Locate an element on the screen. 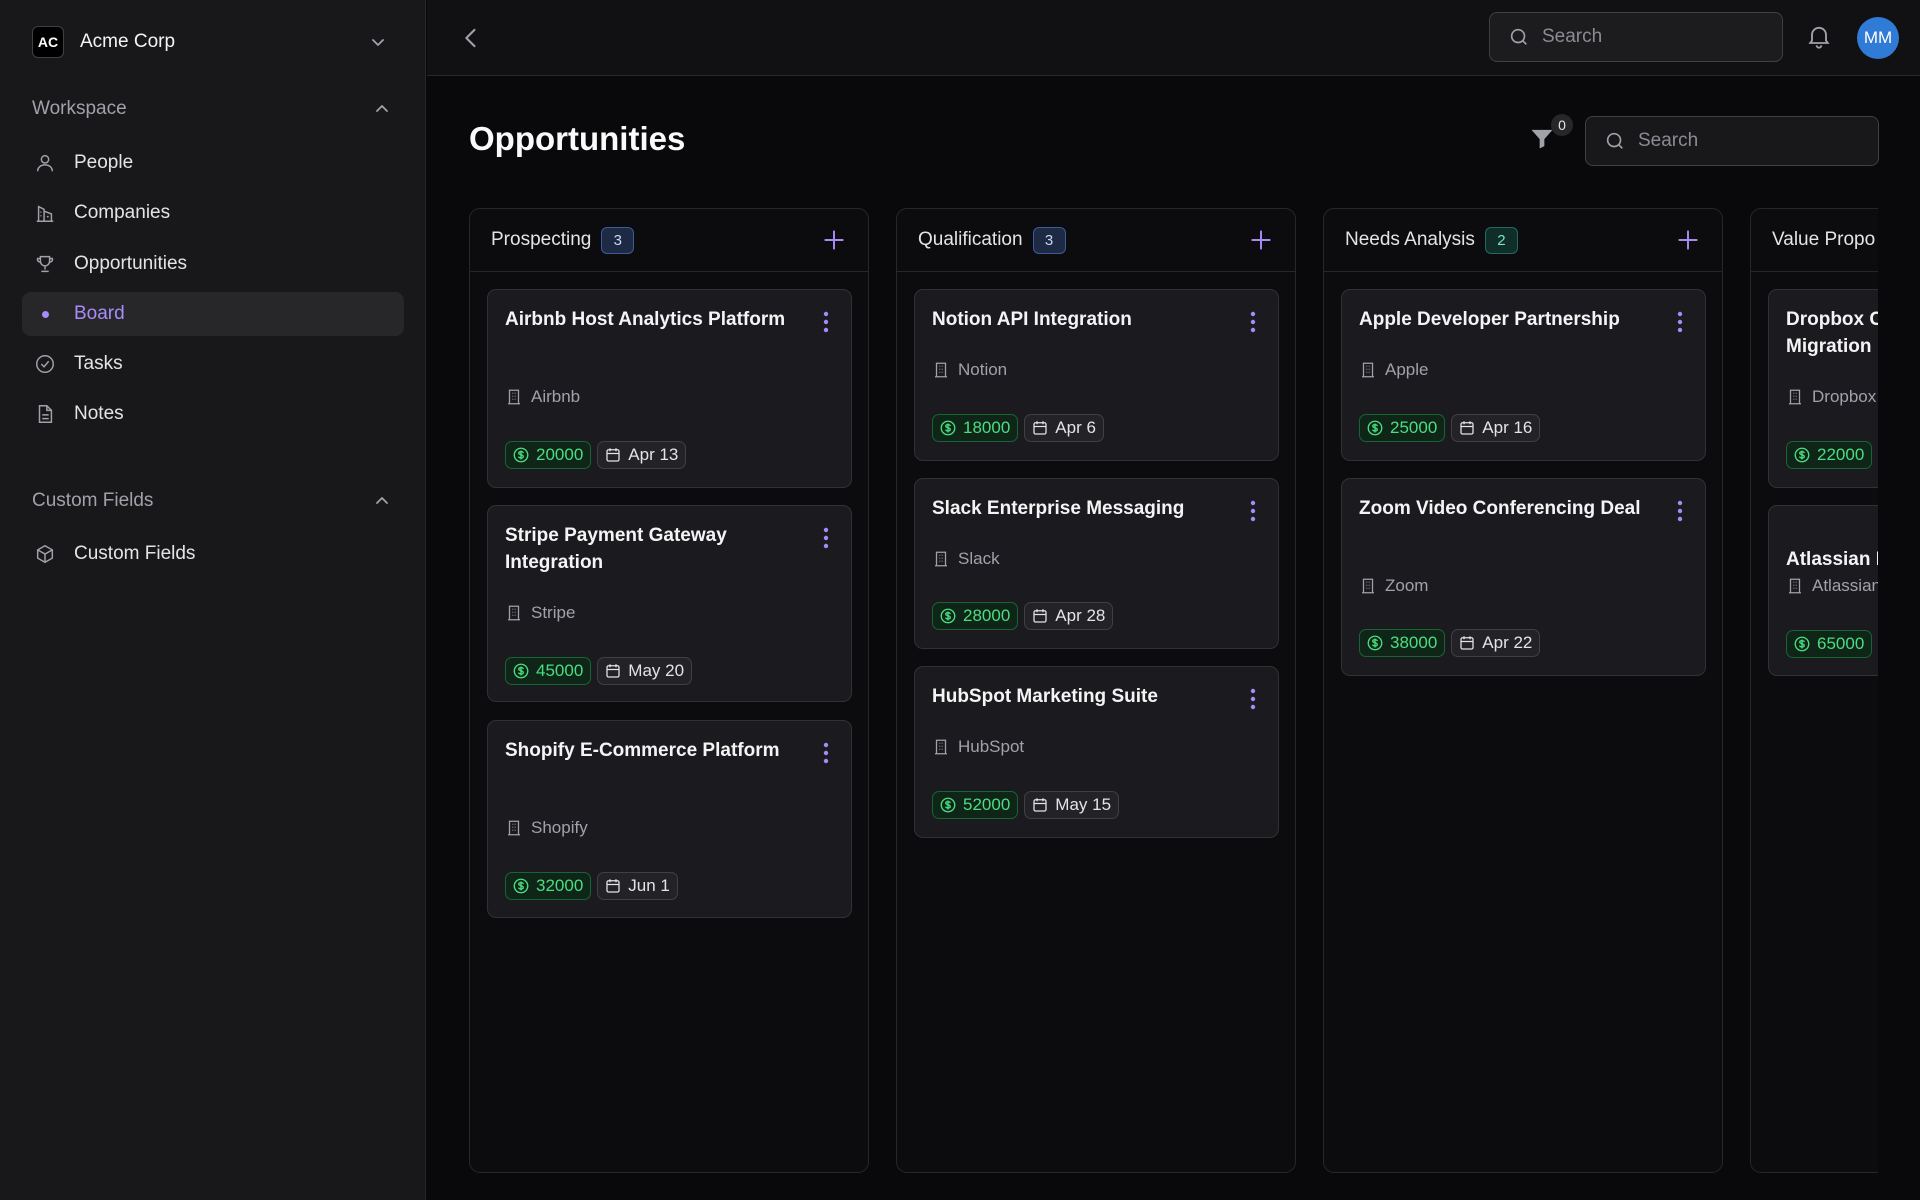 This screenshot has height=1200, width=1920. company-name: Slack is located at coordinates (979, 558).